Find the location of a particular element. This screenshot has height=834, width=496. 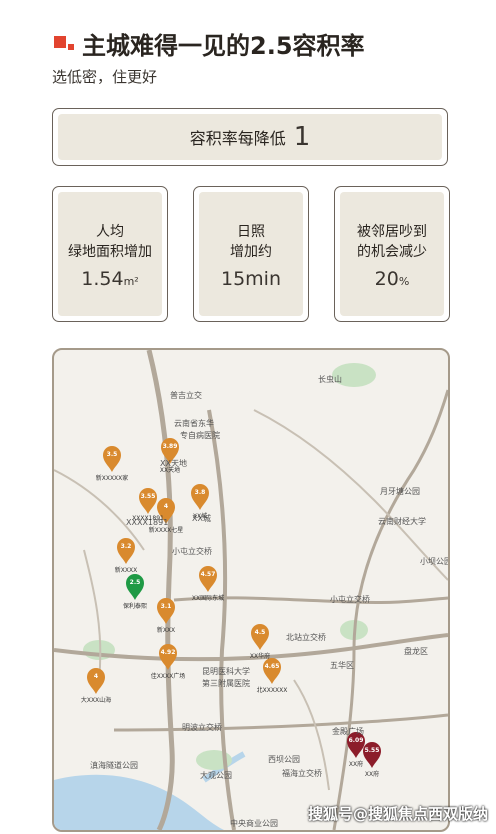

map-label: 明波立交桥 is located at coordinates (202, 727).